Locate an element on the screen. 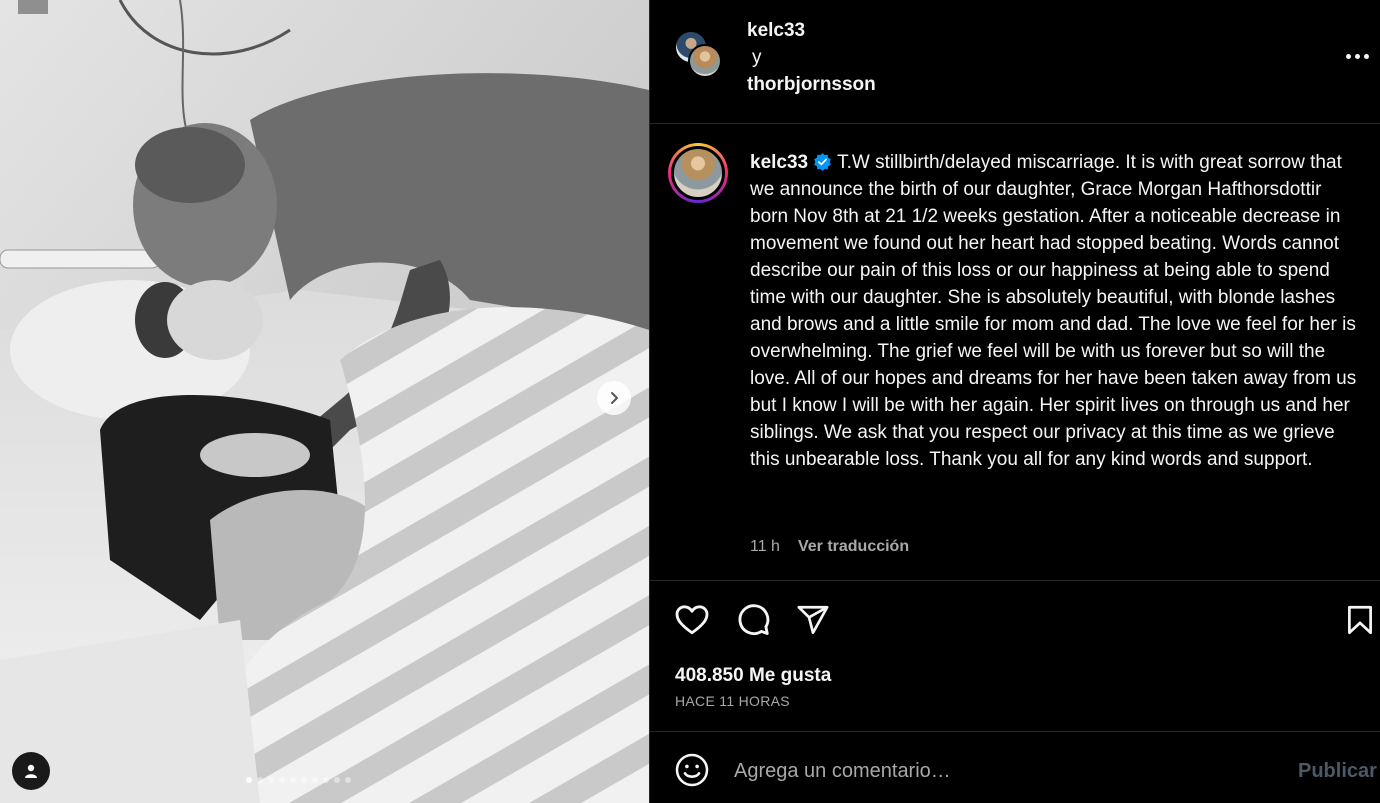 The height and width of the screenshot is (803, 1380). verified-badge-icon is located at coordinates (822, 161).